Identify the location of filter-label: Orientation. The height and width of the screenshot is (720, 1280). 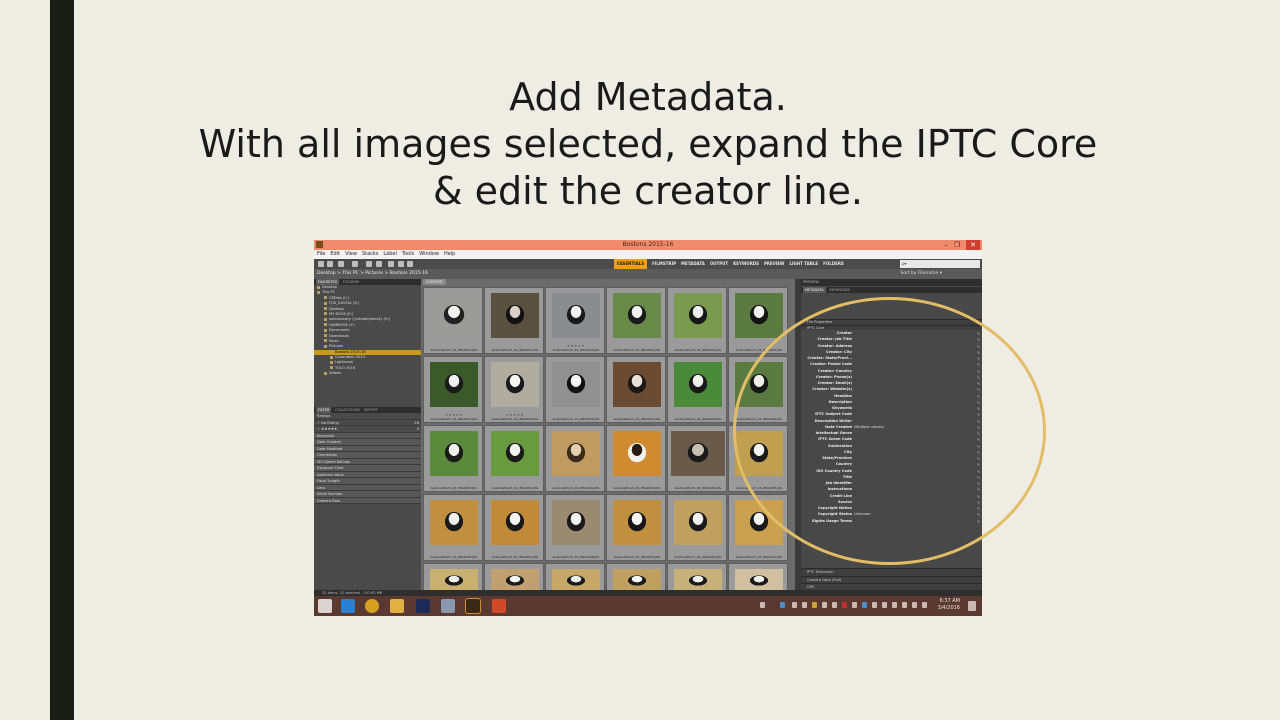
(327, 455).